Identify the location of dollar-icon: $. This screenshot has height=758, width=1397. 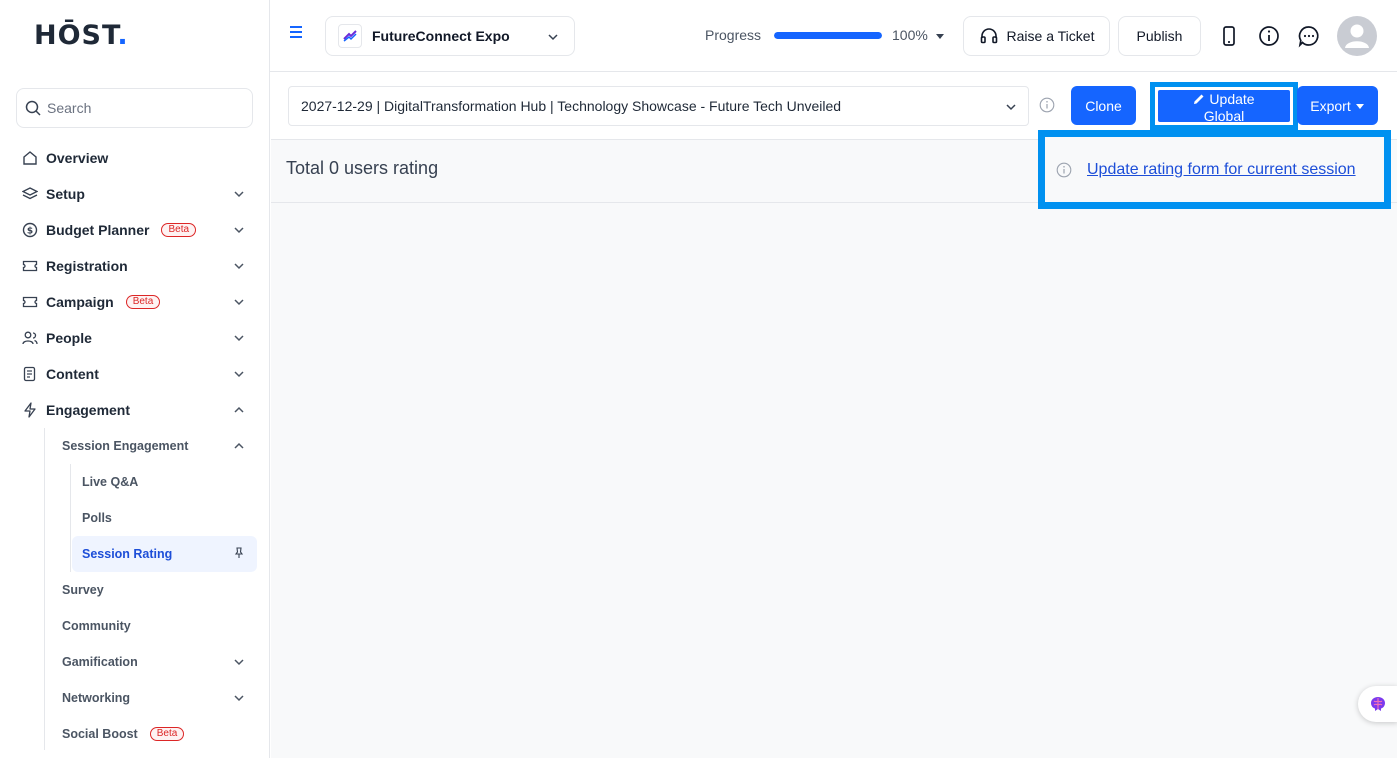
(30, 230).